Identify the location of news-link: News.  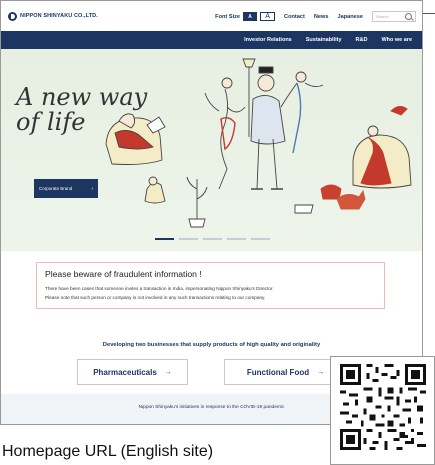
(321, 17).